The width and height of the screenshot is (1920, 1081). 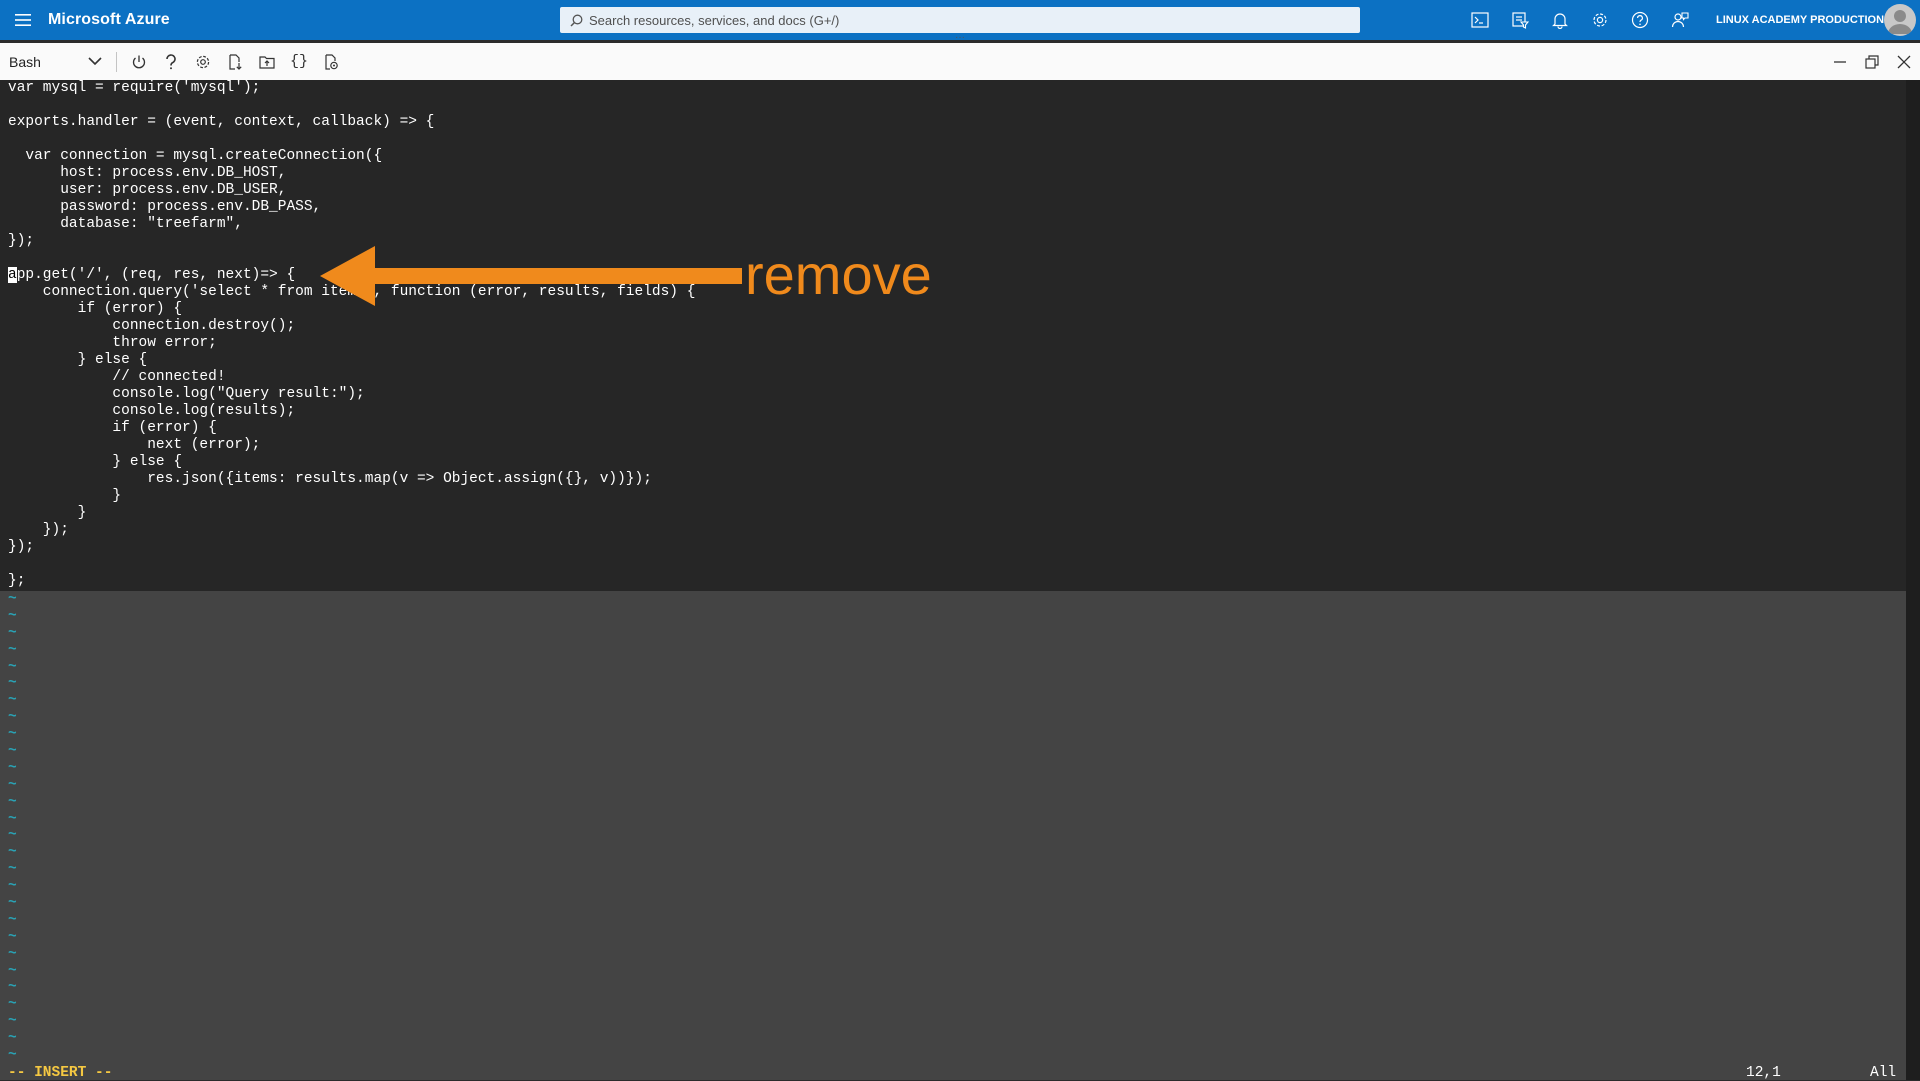 What do you see at coordinates (18, 827) in the screenshot?
I see `empty-line-markers: ~ ~ ~ ~ ~ ~ ~ ~ ~ ~ ~ ~ ~ ~ ~ ~ ~ ~ ~ ~ ~ ~ ~ ~ ~ ~ ~ ~` at bounding box center [18, 827].